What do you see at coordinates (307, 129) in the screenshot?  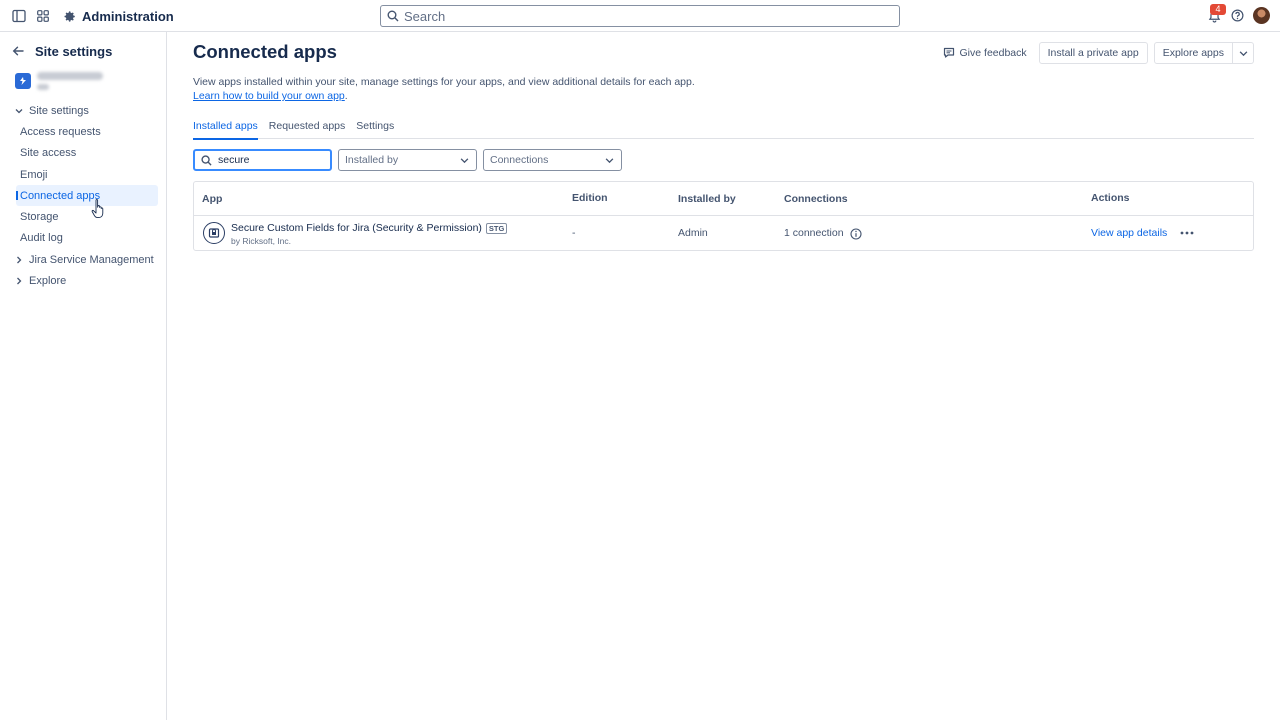 I see `tab-requested-apps: Requested apps` at bounding box center [307, 129].